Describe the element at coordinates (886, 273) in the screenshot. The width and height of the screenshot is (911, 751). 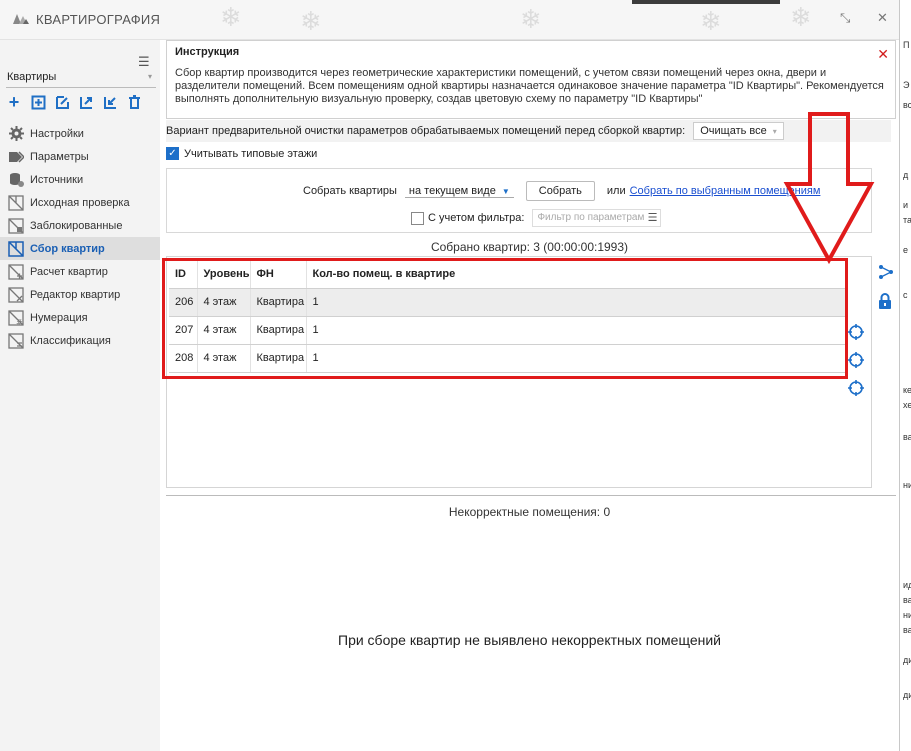
I see `link-rooms-icon` at that location.